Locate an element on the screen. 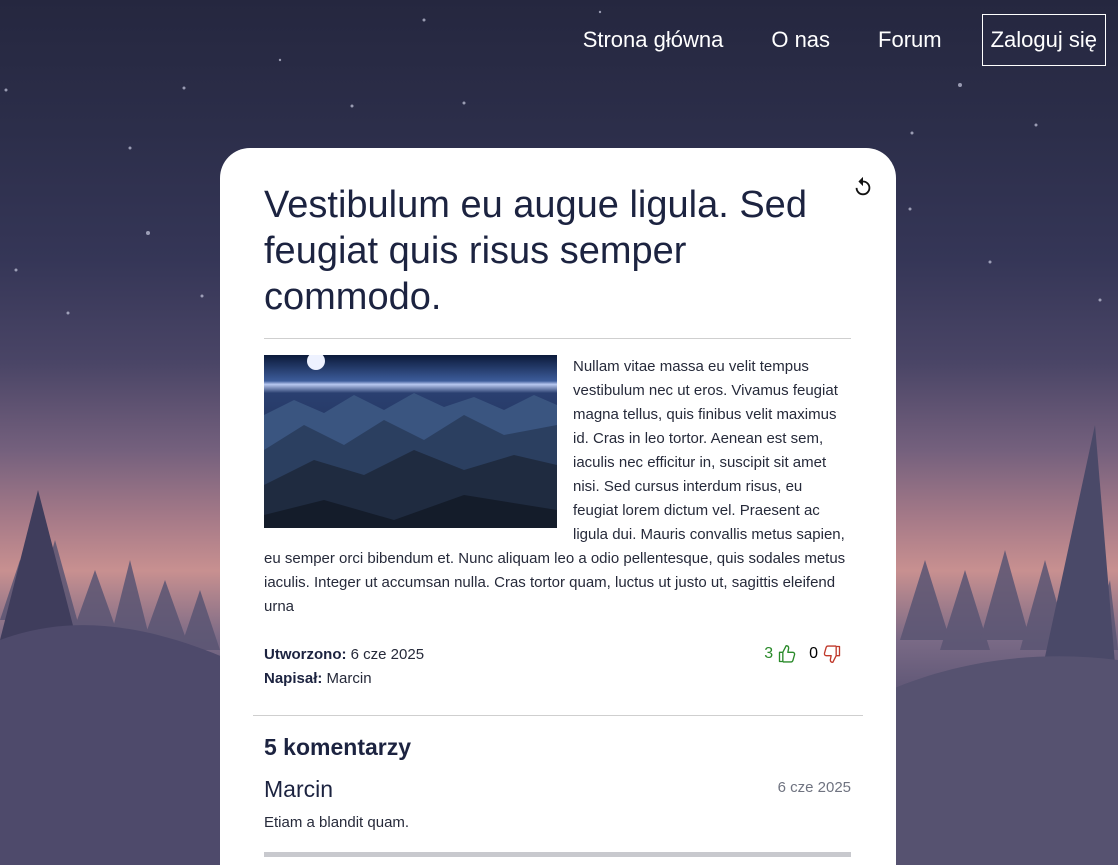 The width and height of the screenshot is (1118, 865). refresh-icon is located at coordinates (863, 187).